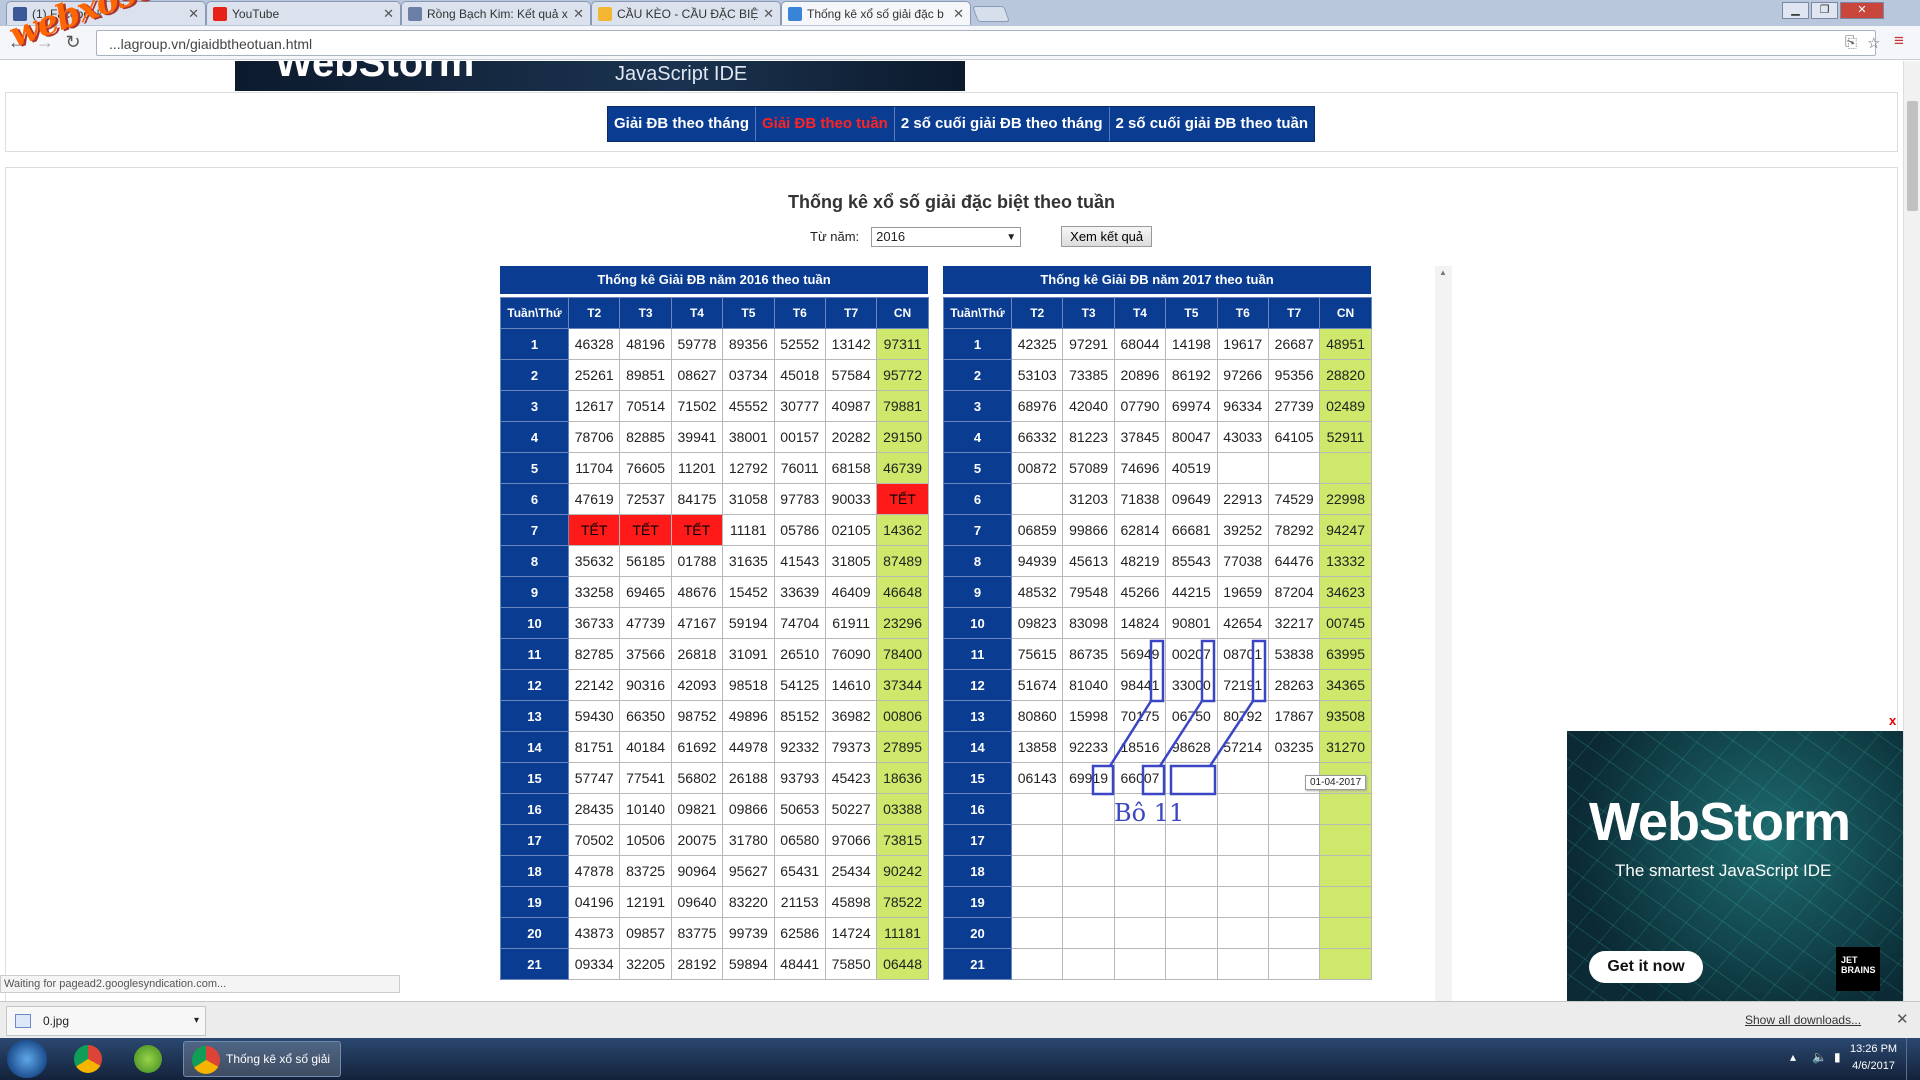  Describe the element at coordinates (714, 964) in the screenshot. I see `table-row: 21 09334 32205 28192 59894 48441 75850 06448` at that location.